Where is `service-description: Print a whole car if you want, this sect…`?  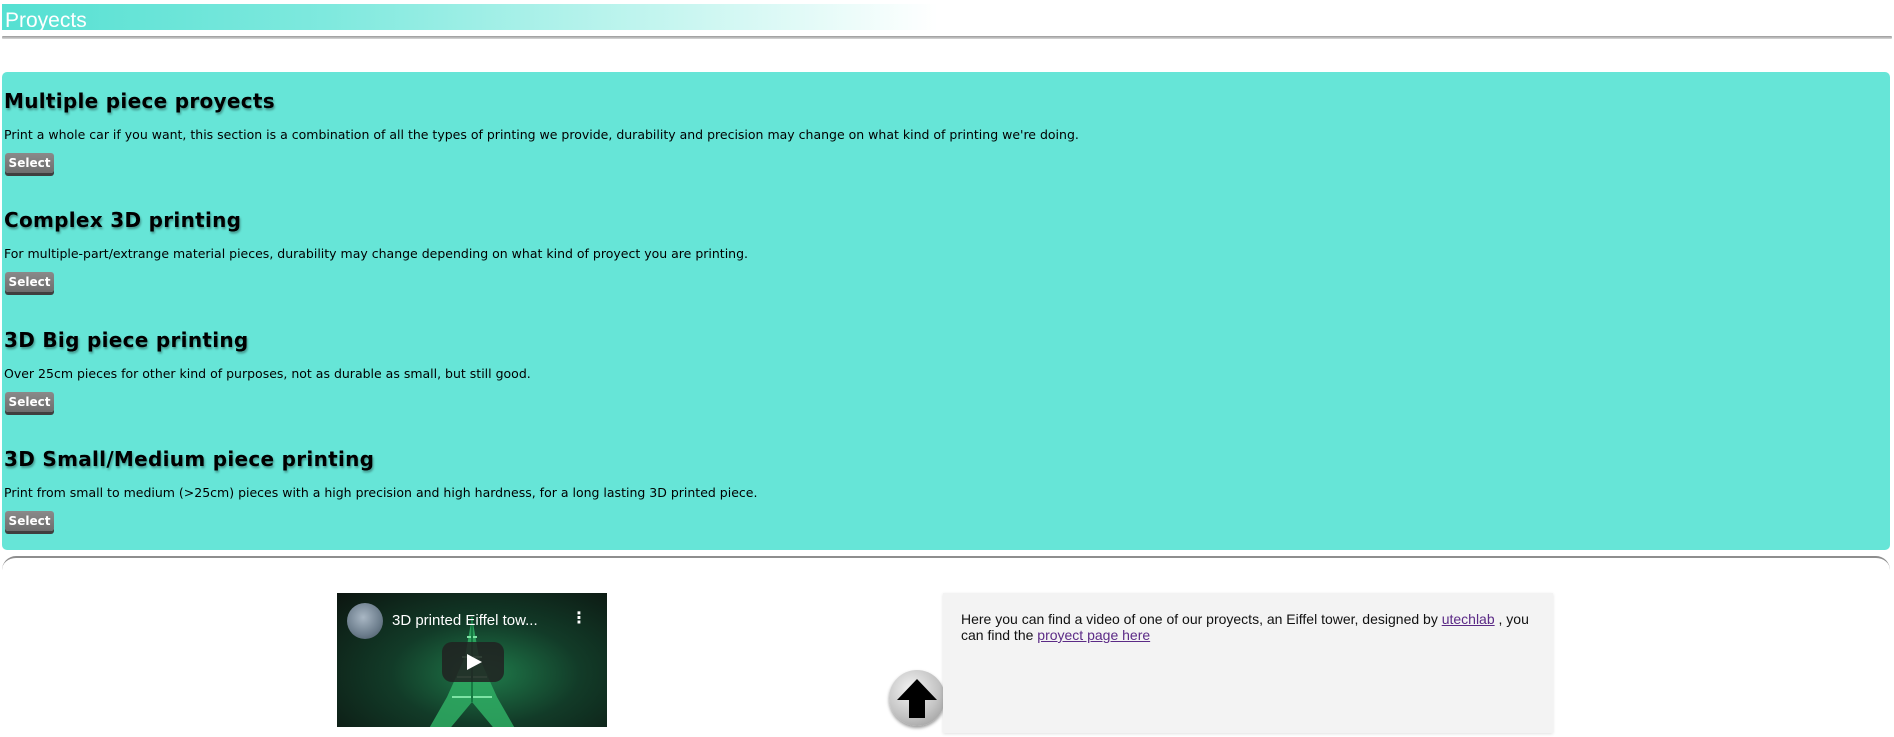 service-description: Print a whole car if you want, this sect… is located at coordinates (541, 134).